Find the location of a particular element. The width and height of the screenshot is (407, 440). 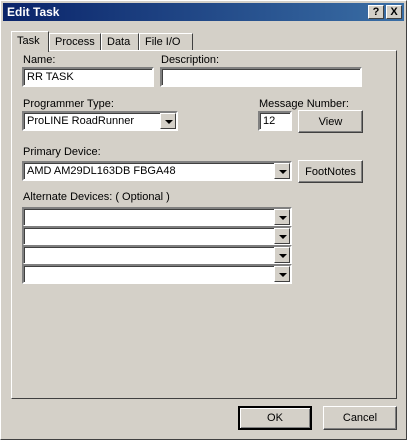

tab-file-io: File I/O is located at coordinates (166, 41).